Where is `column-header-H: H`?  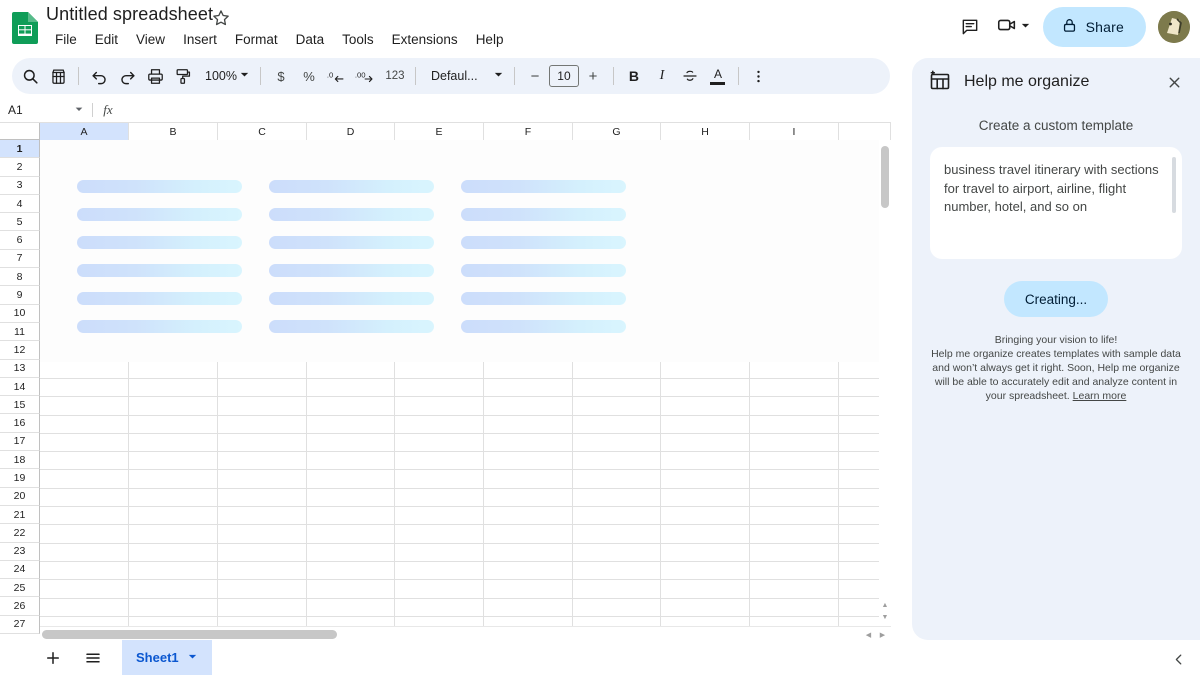
column-header-H: H is located at coordinates (705, 131).